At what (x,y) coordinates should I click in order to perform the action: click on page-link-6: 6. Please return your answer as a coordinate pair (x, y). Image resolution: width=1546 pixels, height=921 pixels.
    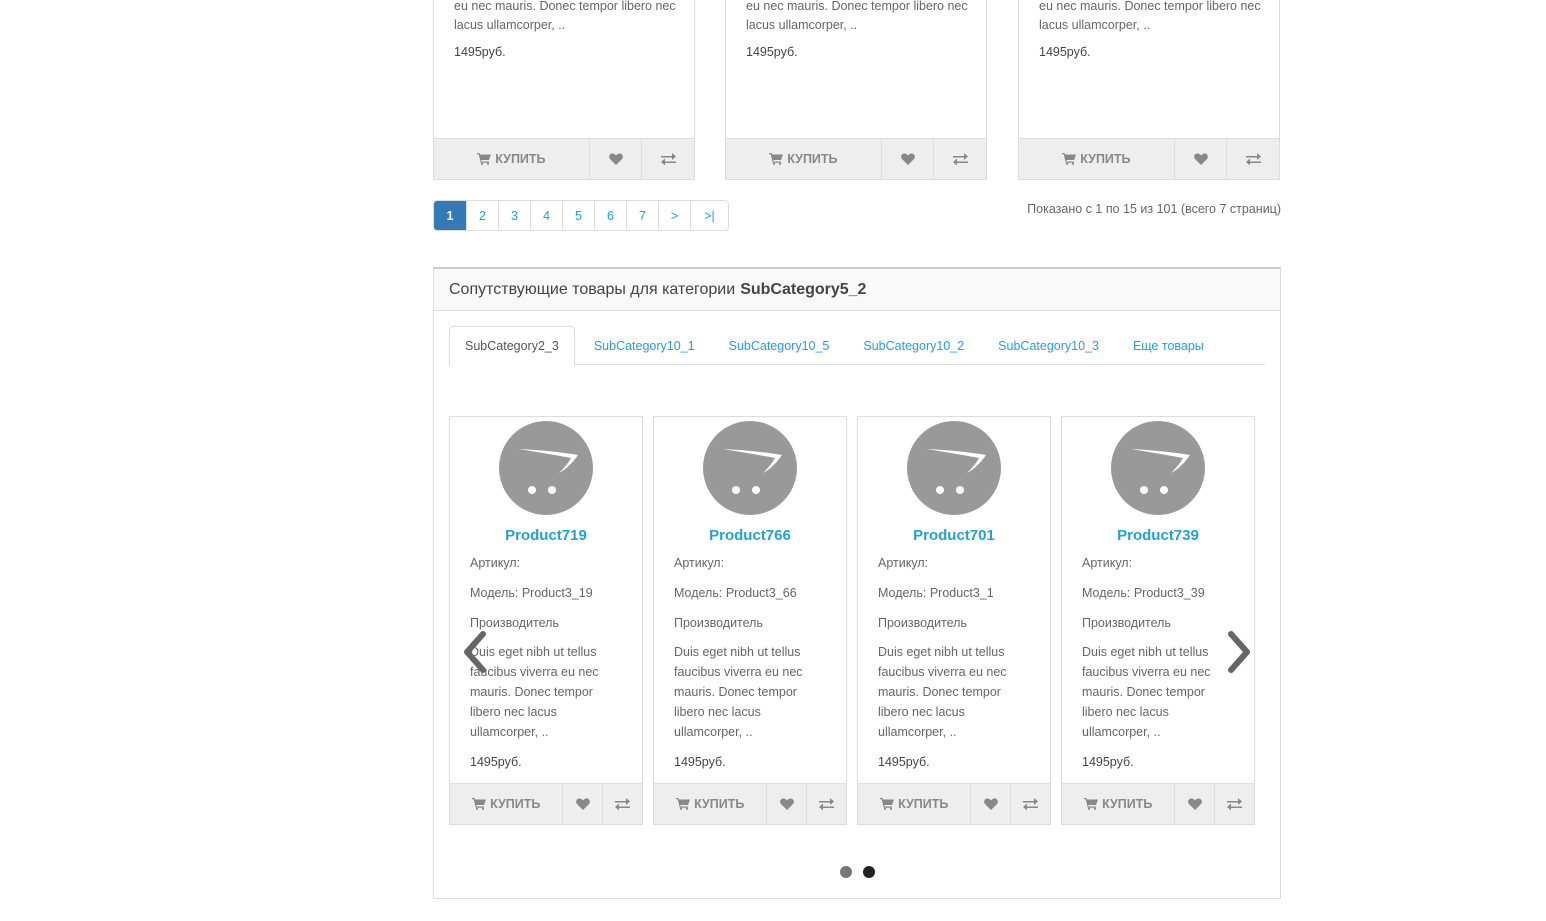
    Looking at the image, I should click on (610, 215).